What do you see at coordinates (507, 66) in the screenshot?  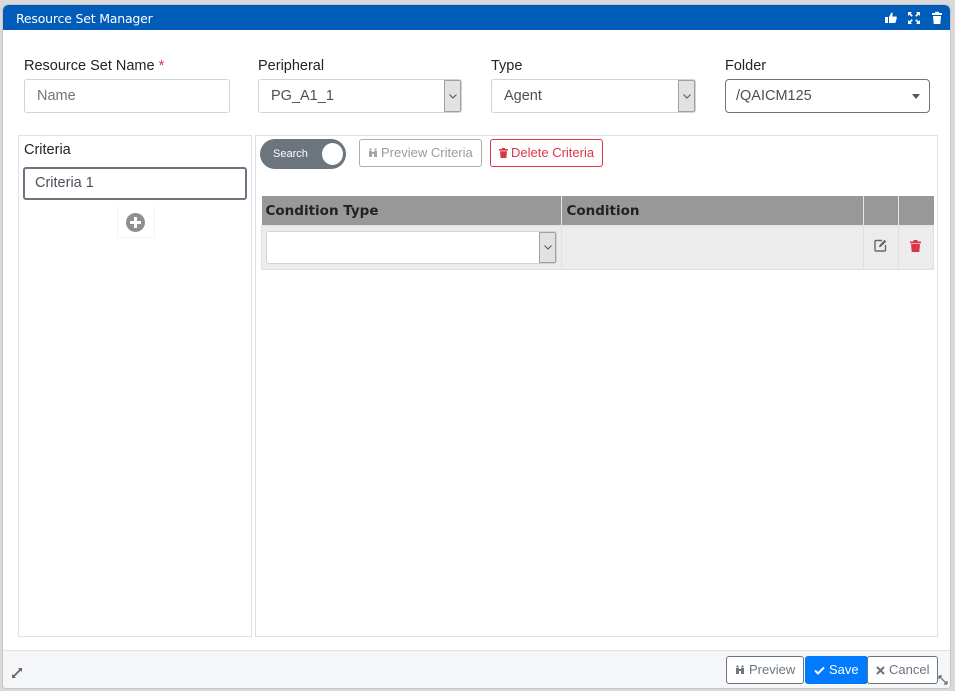 I see `type-label: Type` at bounding box center [507, 66].